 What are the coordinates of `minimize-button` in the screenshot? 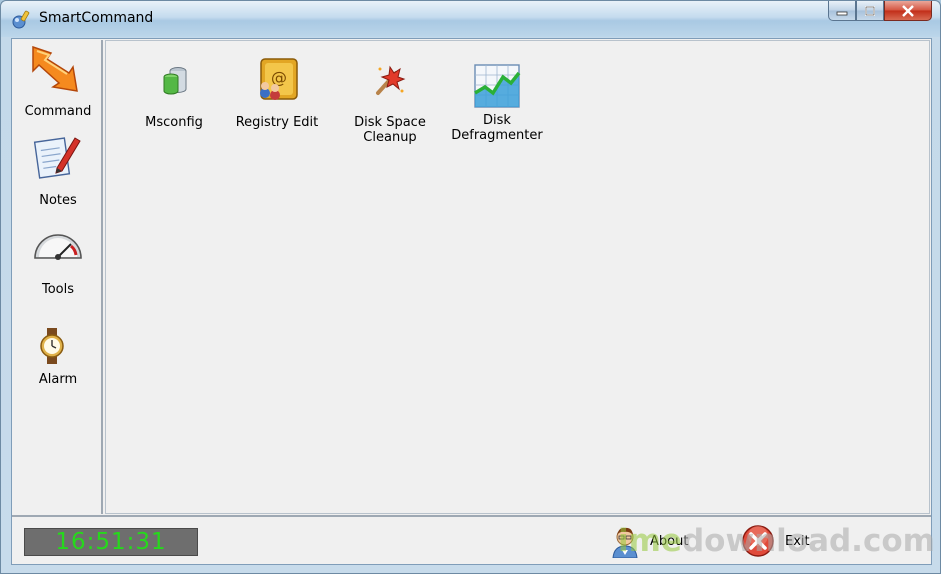 It's located at (842, 11).